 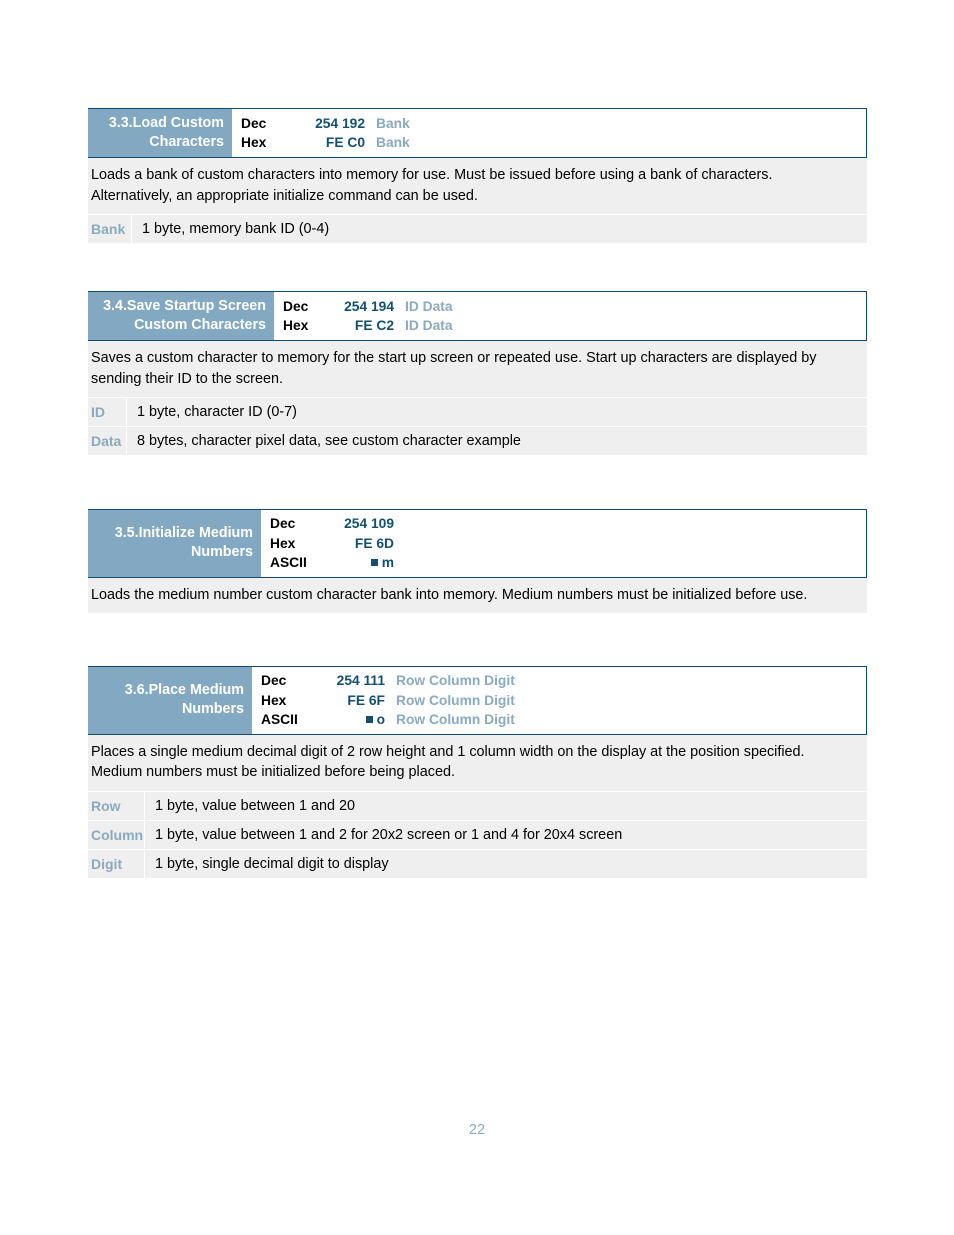 I want to click on code-row: Hex FE 6D, so click(x=568, y=544).